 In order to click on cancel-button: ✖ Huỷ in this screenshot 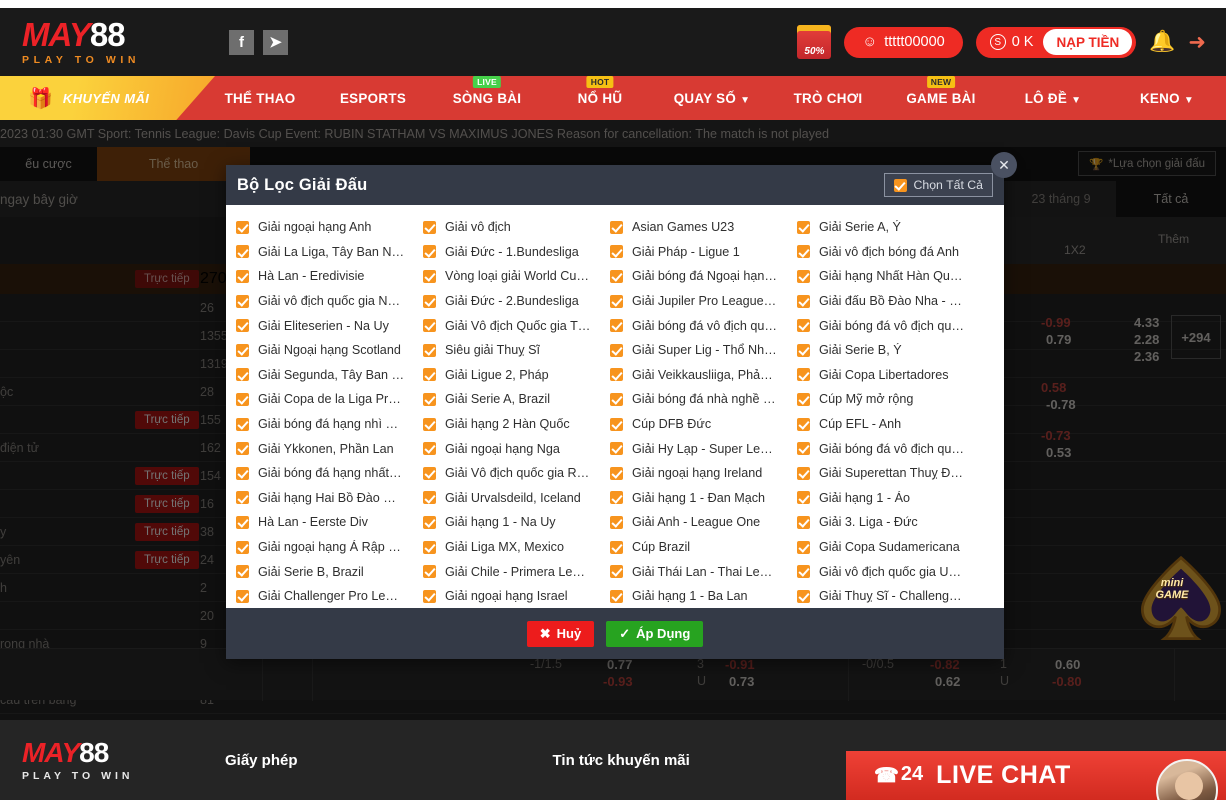, I will do `click(560, 633)`.